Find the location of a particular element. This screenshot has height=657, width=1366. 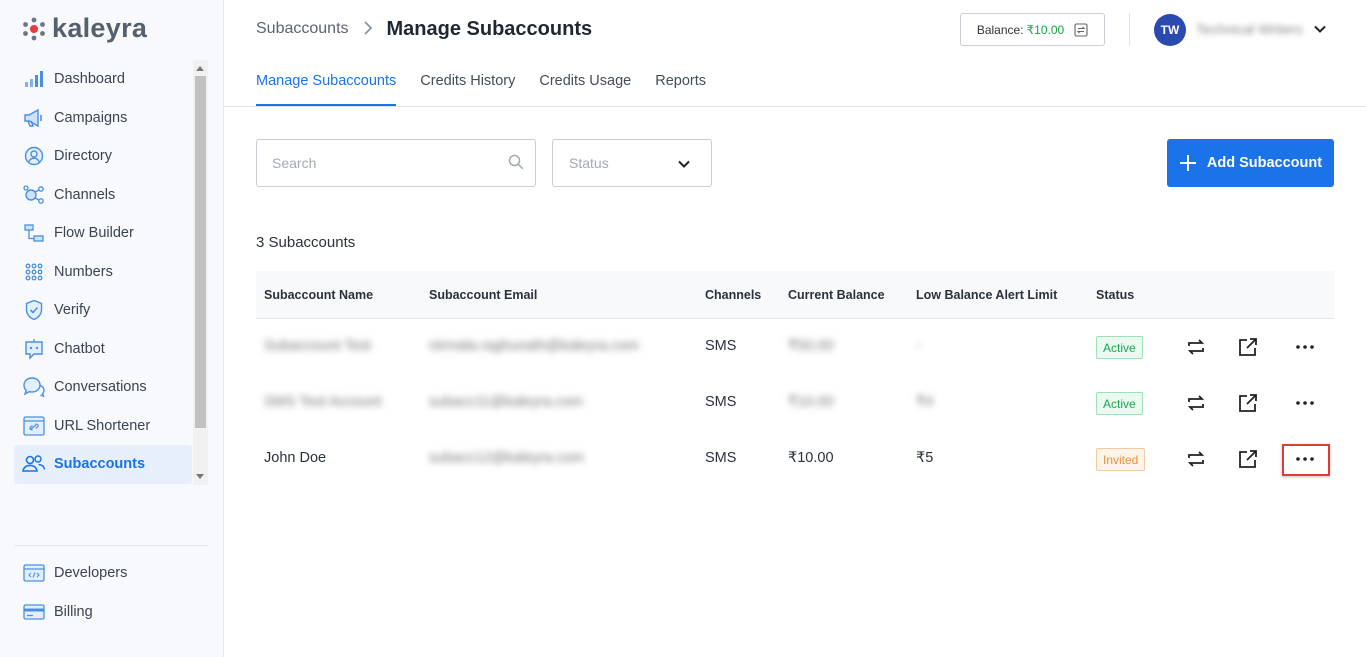

sidebar-item-label: Flow Builder is located at coordinates (94, 233).